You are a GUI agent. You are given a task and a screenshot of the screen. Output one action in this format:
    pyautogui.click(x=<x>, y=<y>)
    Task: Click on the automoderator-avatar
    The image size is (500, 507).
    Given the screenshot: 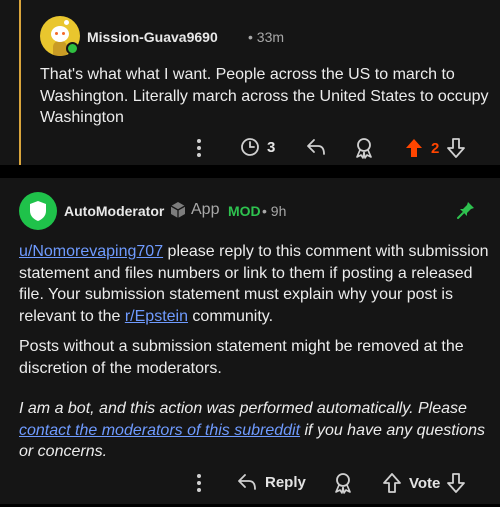 What is the action you would take?
    pyautogui.click(x=38, y=211)
    